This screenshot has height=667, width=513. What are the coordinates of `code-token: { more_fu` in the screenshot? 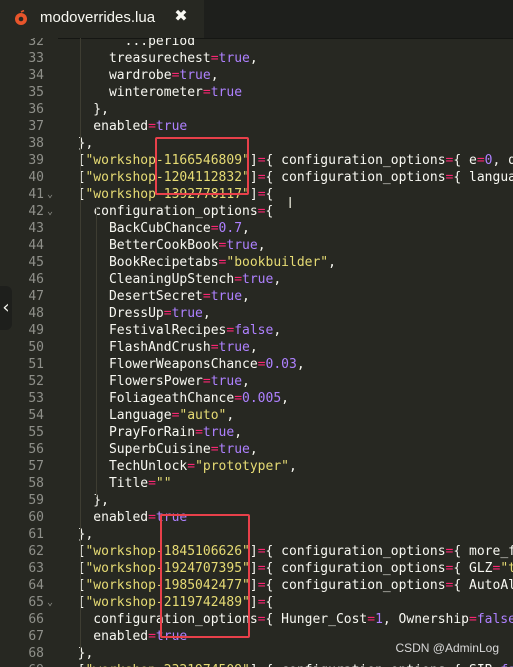 It's located at (483, 551).